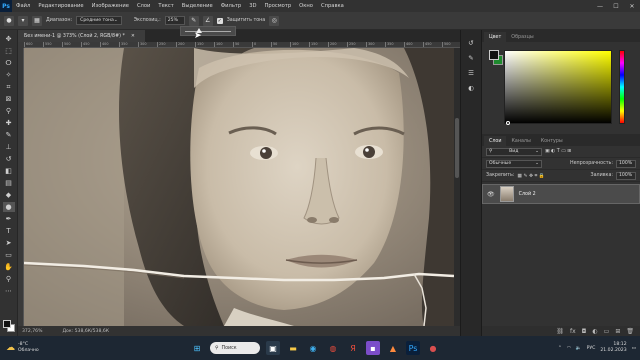 The image size is (640, 360). Describe the element at coordinates (278, 6) in the screenshot. I see `menu-view: Просмотр` at that location.